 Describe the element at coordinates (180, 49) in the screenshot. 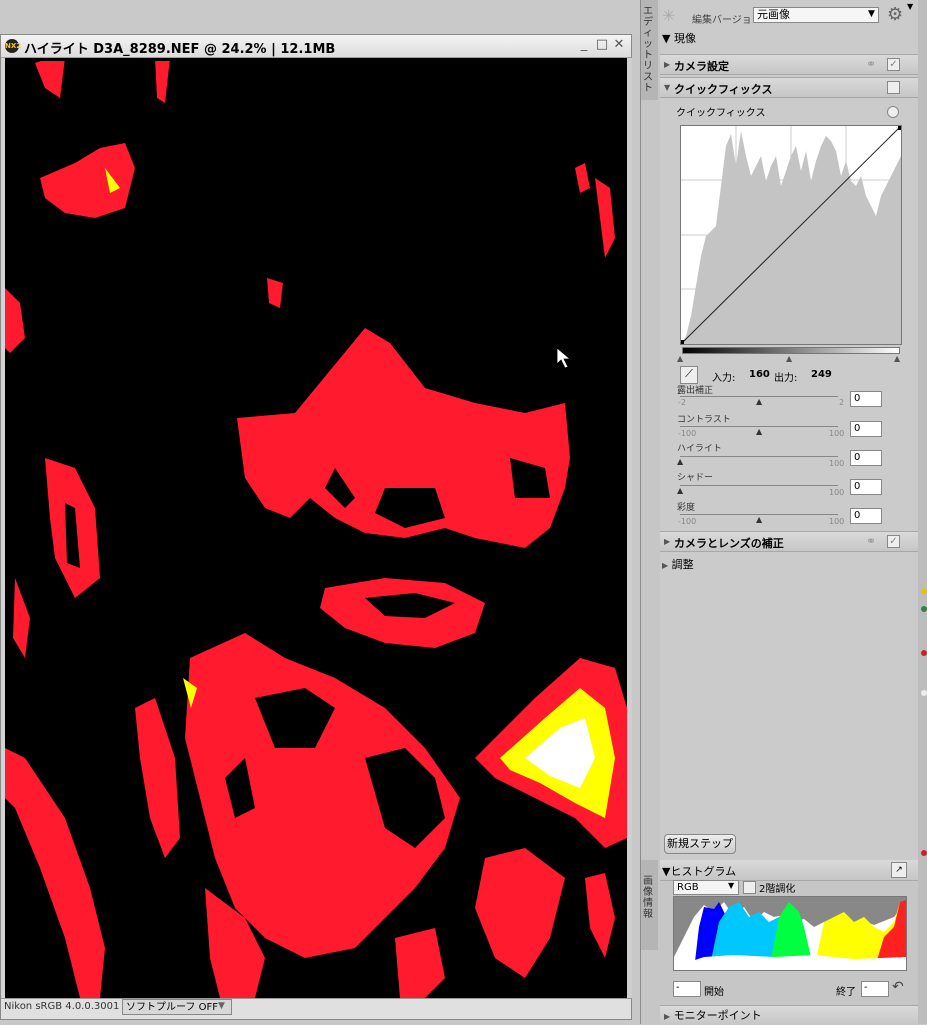

I see `window-title: ハイライト D3A_8289.NEF @ 24.2% | 12.1MB` at that location.